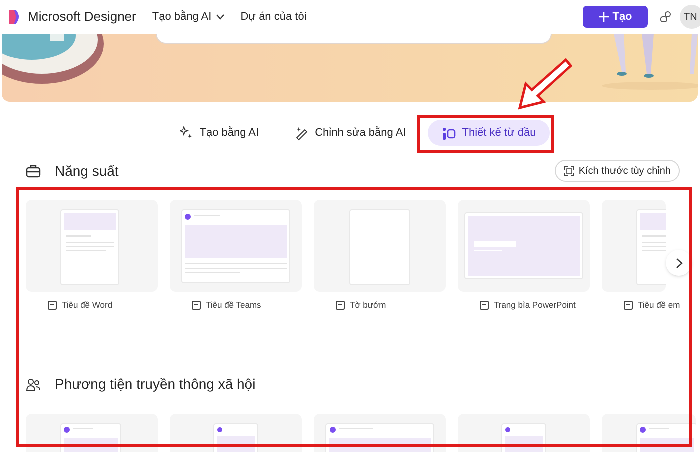  What do you see at coordinates (87, 305) in the screenshot?
I see `template-label: Tiêu đề Word` at bounding box center [87, 305].